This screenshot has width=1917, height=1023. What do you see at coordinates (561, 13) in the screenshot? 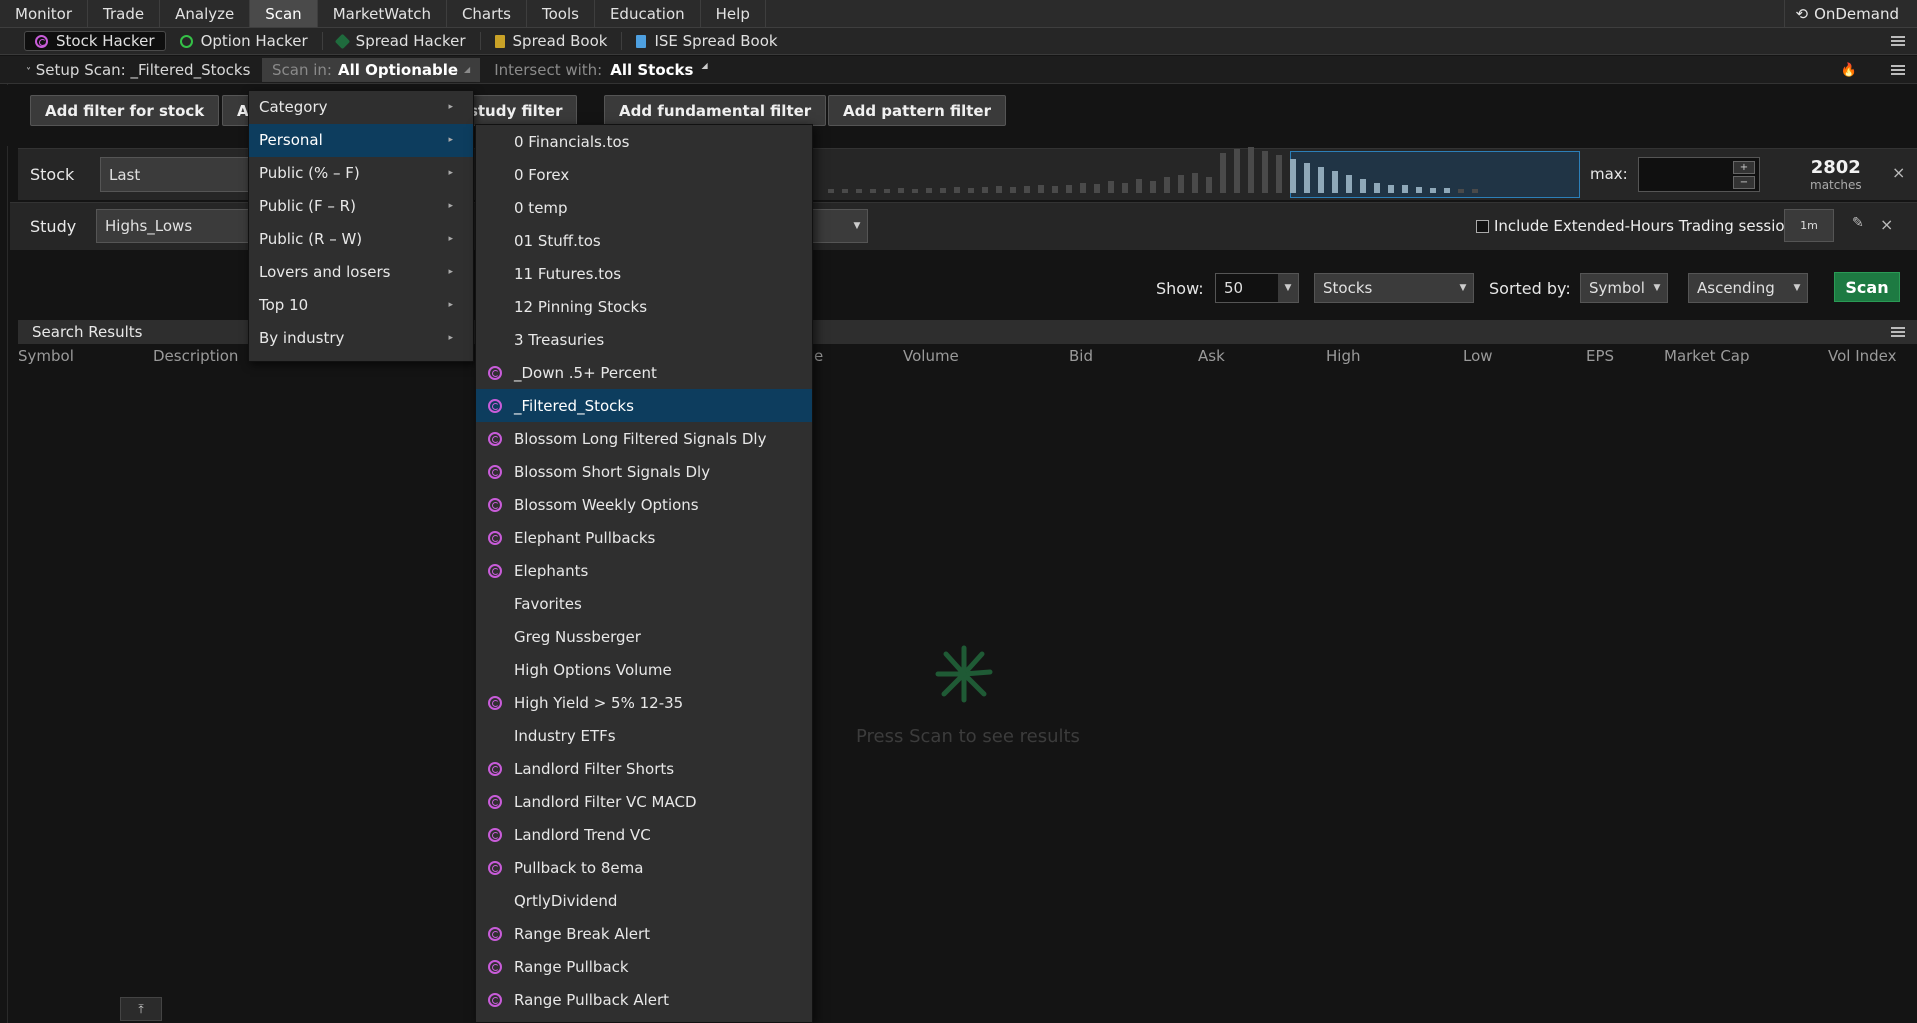
I see `menu-tools: Tools` at bounding box center [561, 13].